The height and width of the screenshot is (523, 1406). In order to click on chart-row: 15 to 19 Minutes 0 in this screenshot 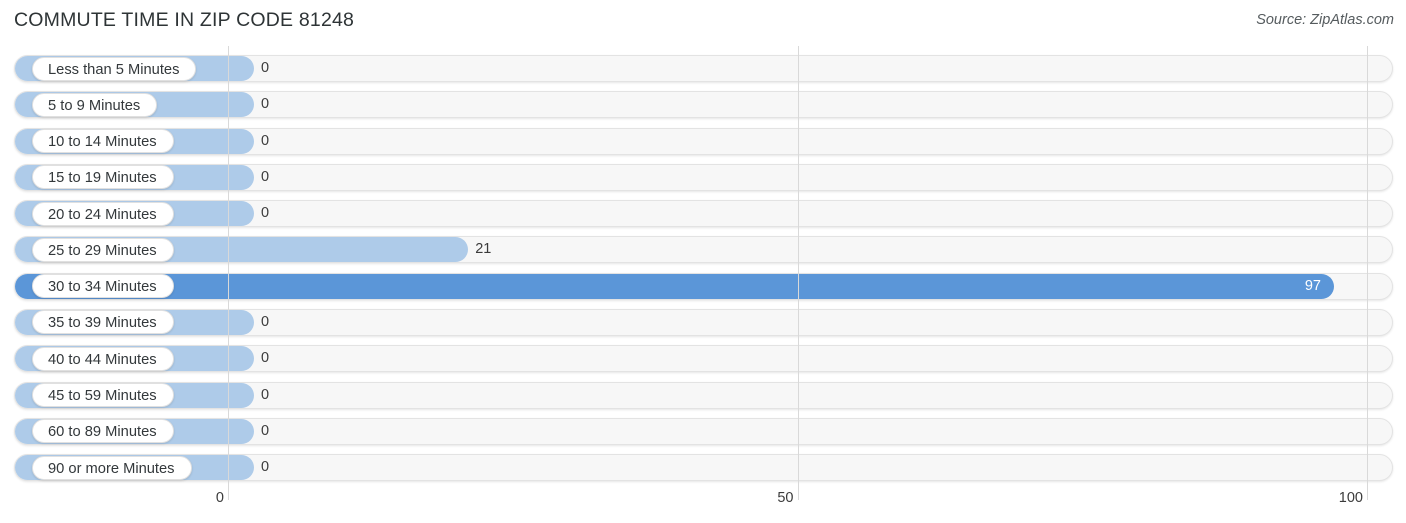, I will do `click(703, 177)`.